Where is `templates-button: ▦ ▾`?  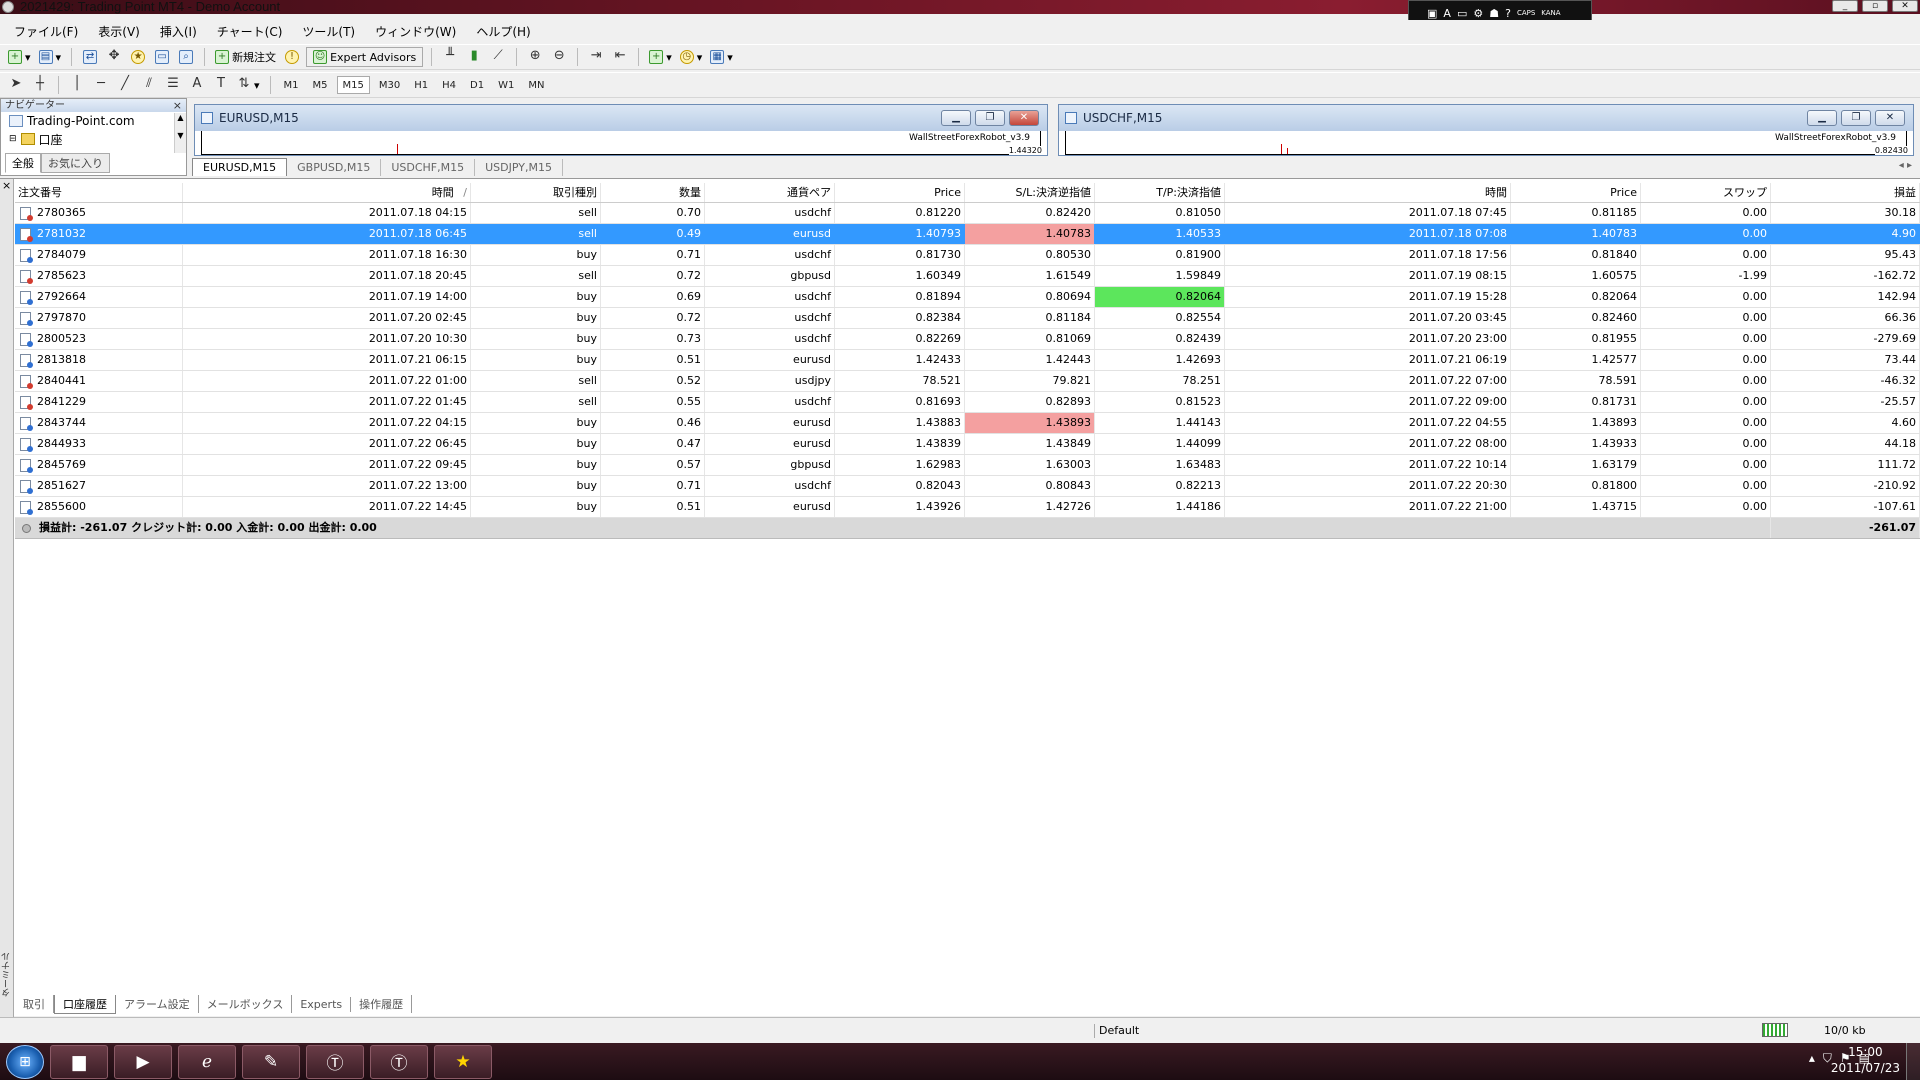 templates-button: ▦ ▾ is located at coordinates (721, 57).